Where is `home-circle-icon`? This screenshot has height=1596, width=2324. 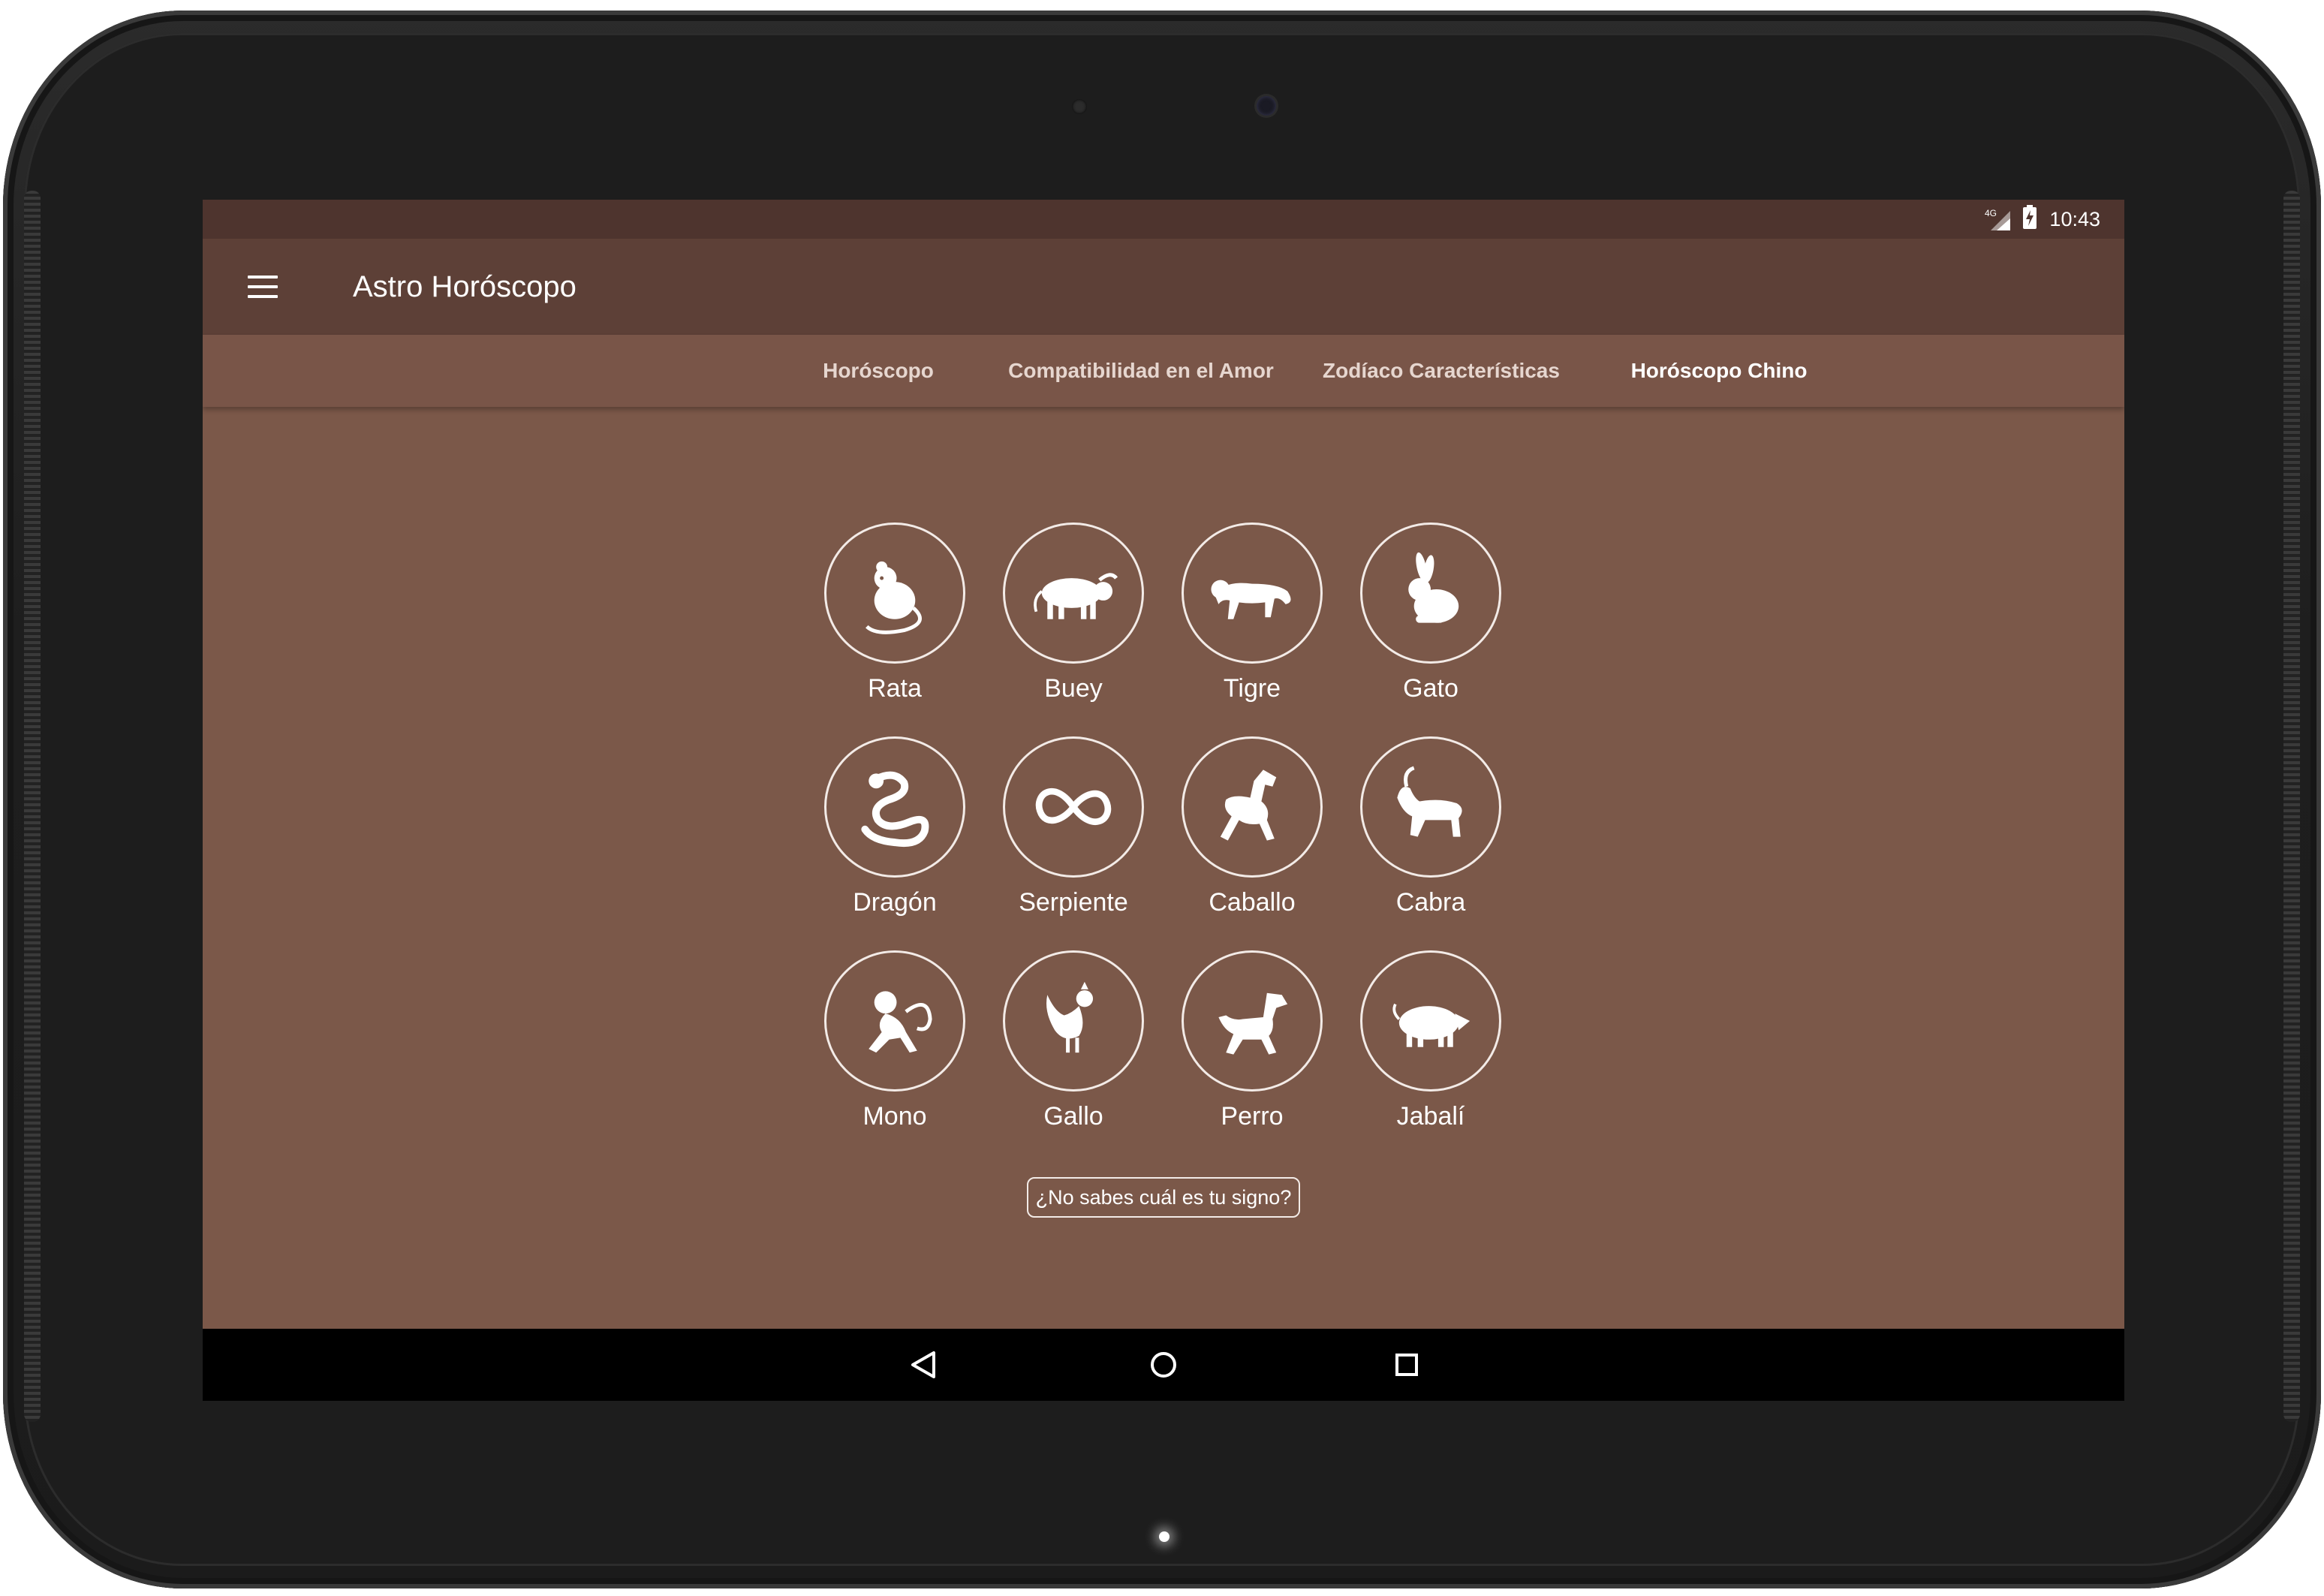
home-circle-icon is located at coordinates (1163, 1364).